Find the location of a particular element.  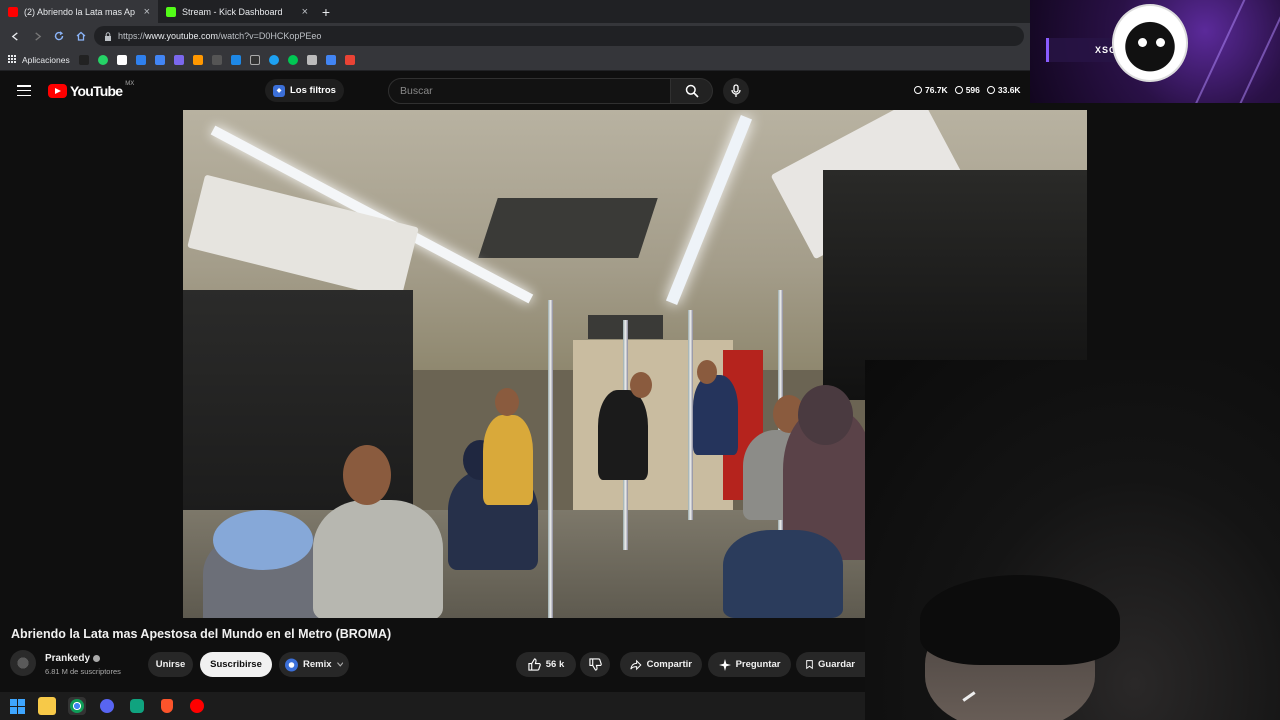

join-label: Unirse is located at coordinates (170, 664).